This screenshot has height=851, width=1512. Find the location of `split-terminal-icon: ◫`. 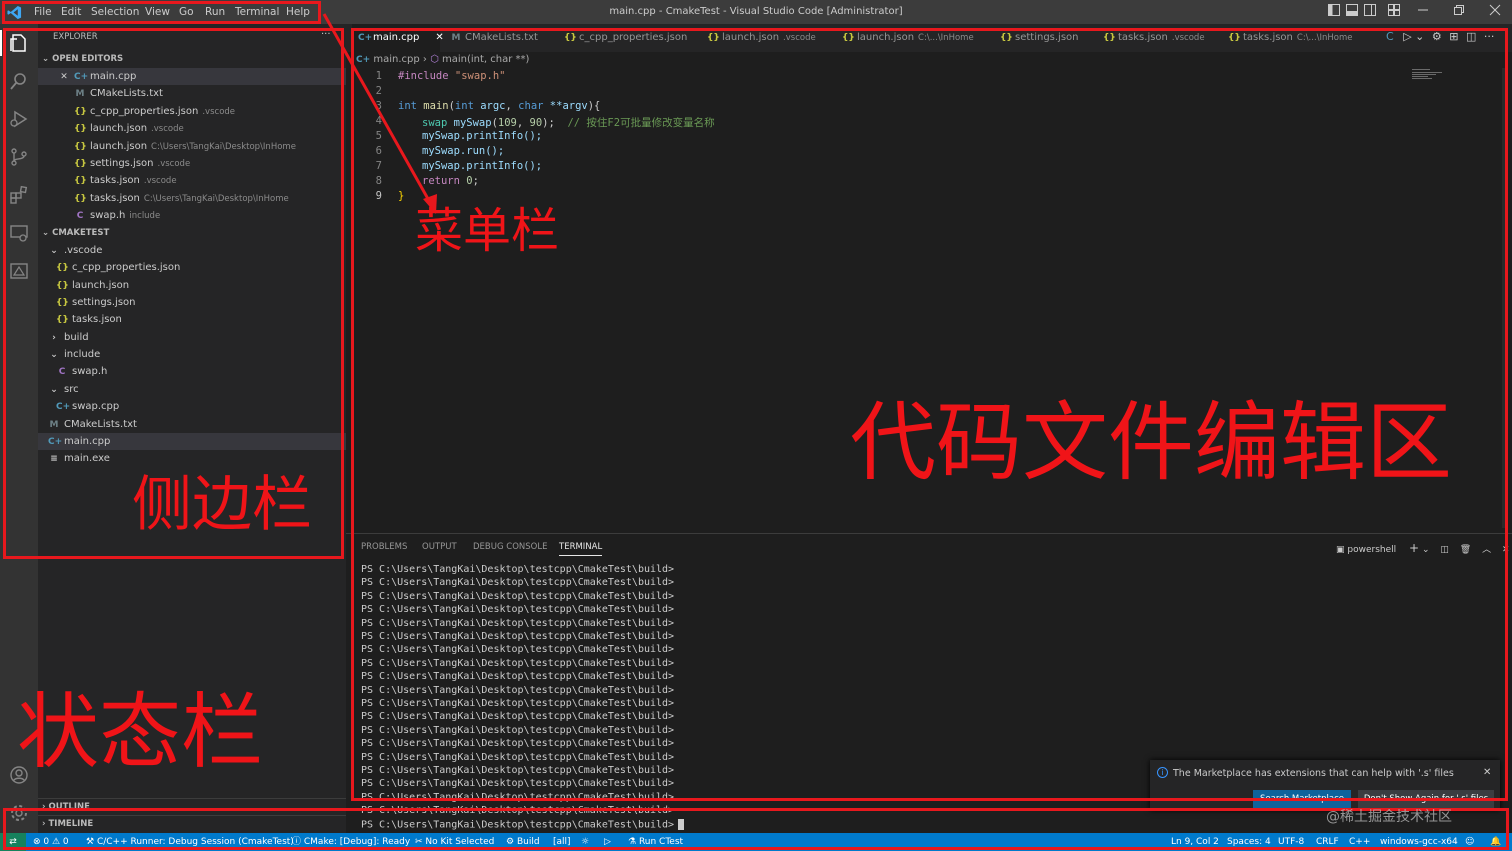

split-terminal-icon: ◫ is located at coordinates (1444, 550).